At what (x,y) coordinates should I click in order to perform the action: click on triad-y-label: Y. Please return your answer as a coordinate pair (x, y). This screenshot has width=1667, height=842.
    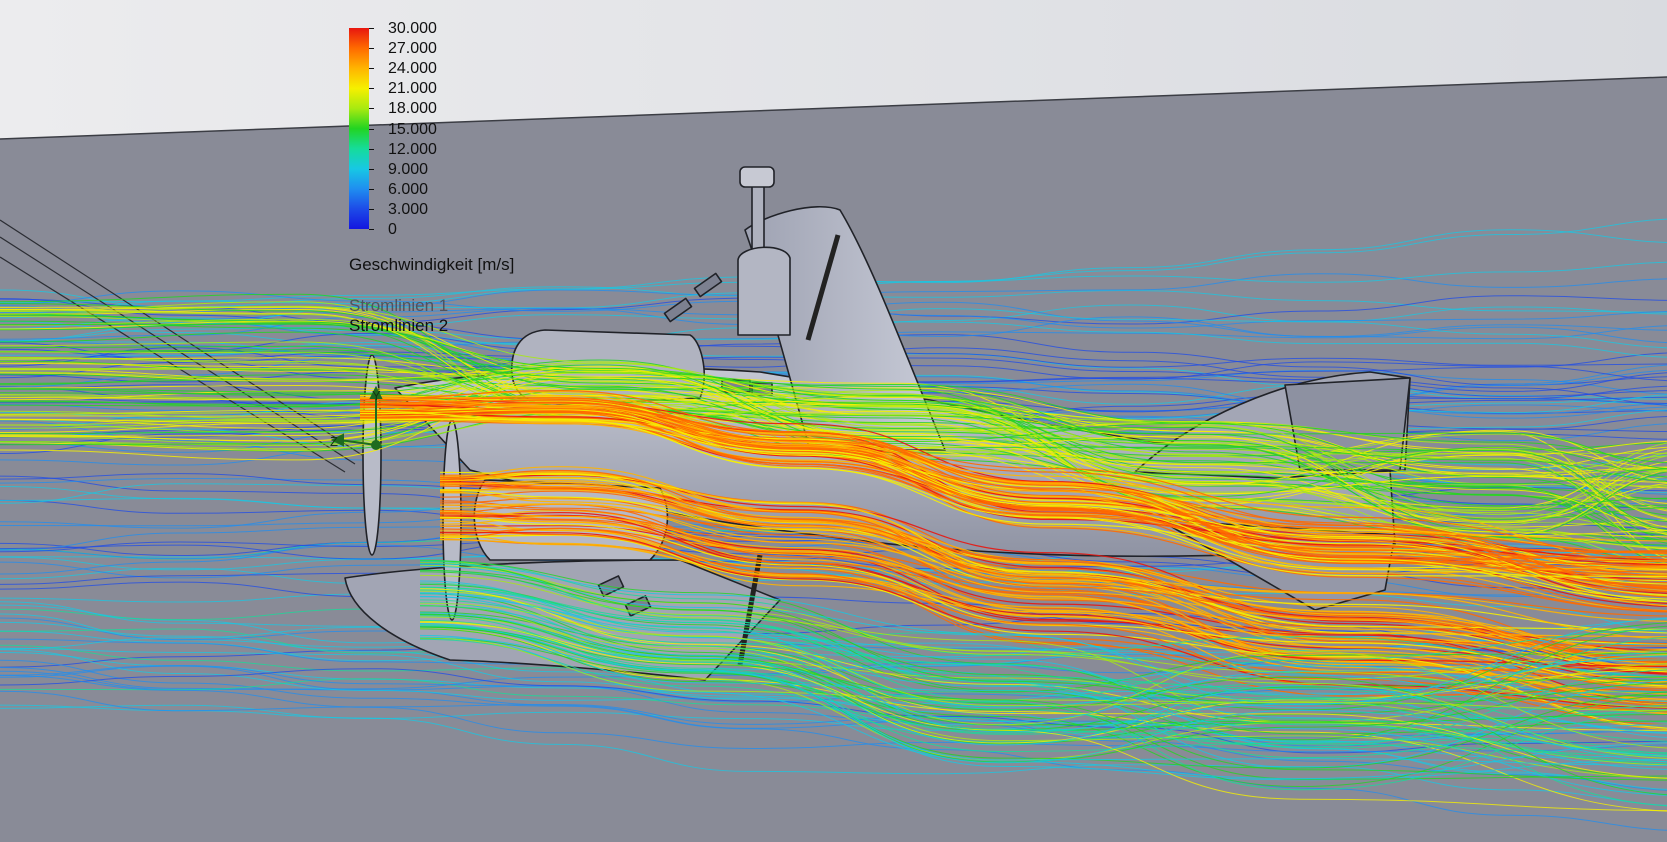
    Looking at the image, I should click on (376, 395).